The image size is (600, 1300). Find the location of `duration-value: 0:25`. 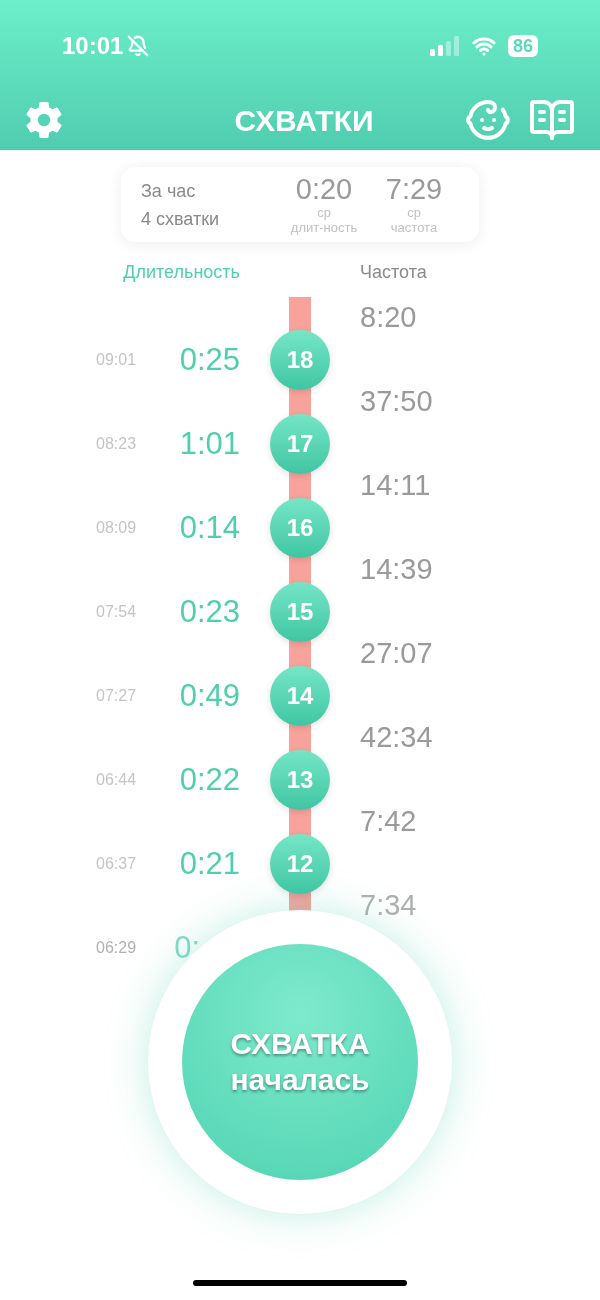

duration-value: 0:25 is located at coordinates (209, 359).